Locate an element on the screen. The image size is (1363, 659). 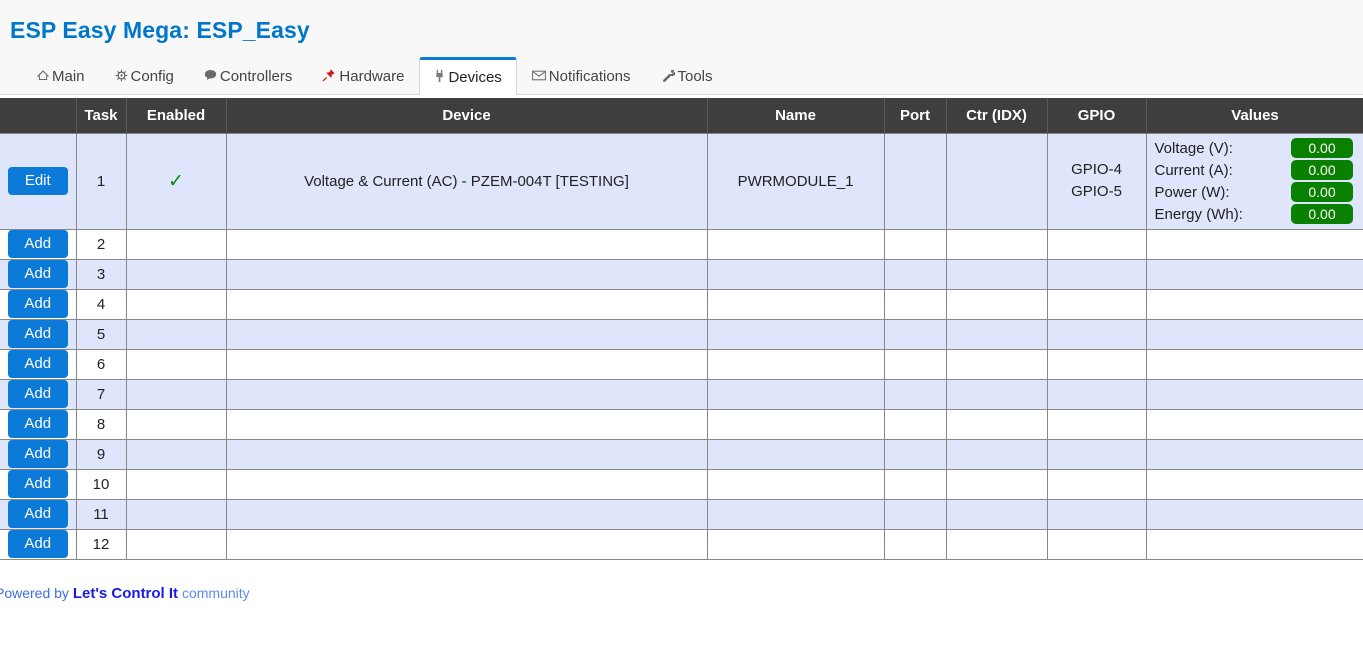
task-cell: 2 is located at coordinates (101, 244).